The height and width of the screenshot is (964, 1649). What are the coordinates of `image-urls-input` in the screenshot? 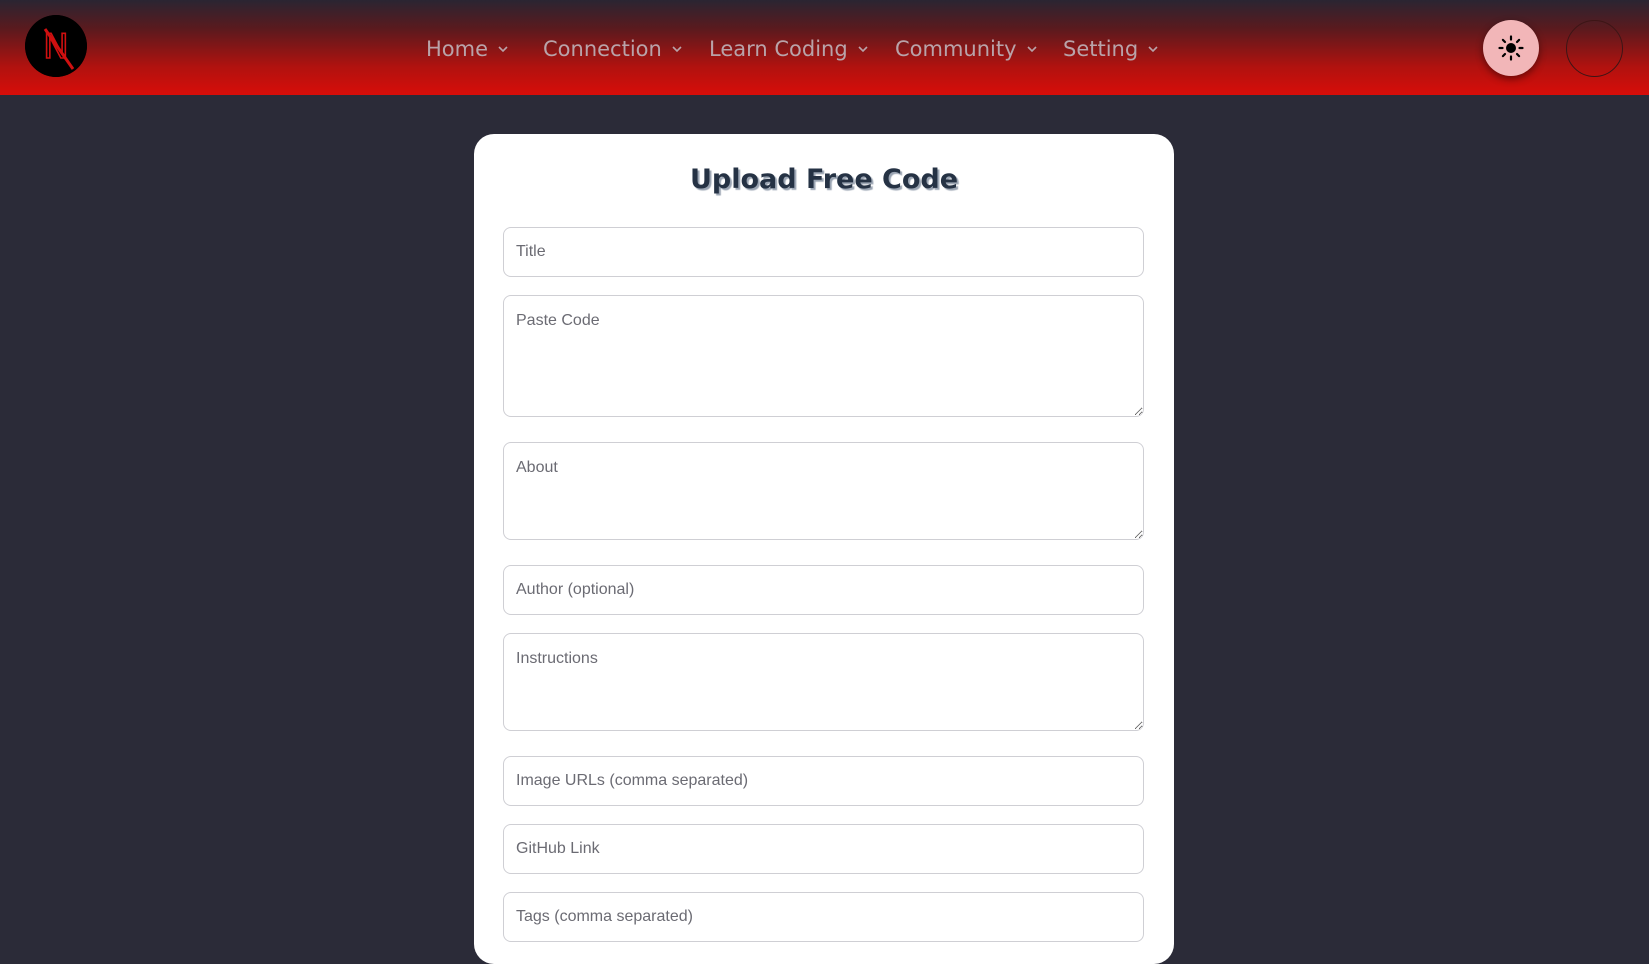 It's located at (823, 781).